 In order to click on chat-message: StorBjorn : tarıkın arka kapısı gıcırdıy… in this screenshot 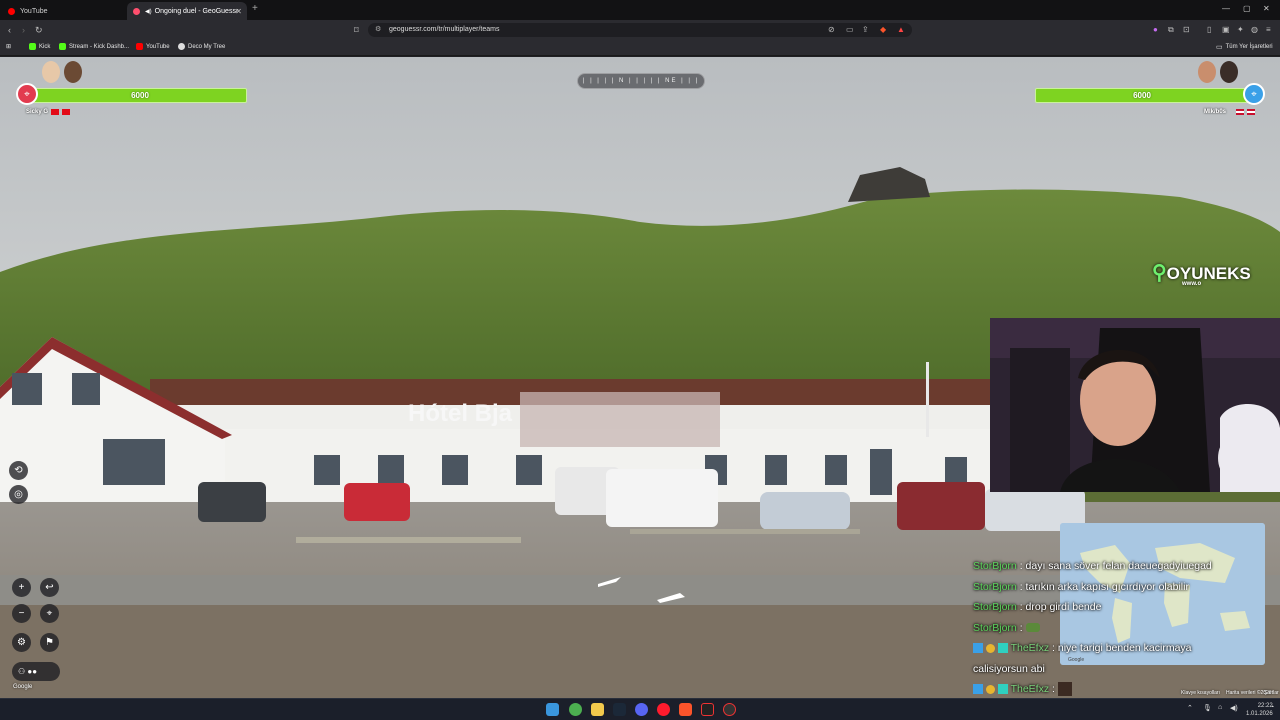, I will do `click(1081, 586)`.